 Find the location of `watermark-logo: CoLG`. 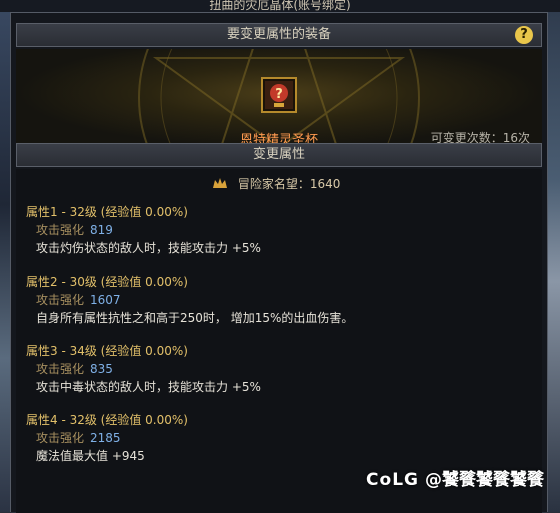

watermark-logo: CoLG is located at coordinates (392, 480).